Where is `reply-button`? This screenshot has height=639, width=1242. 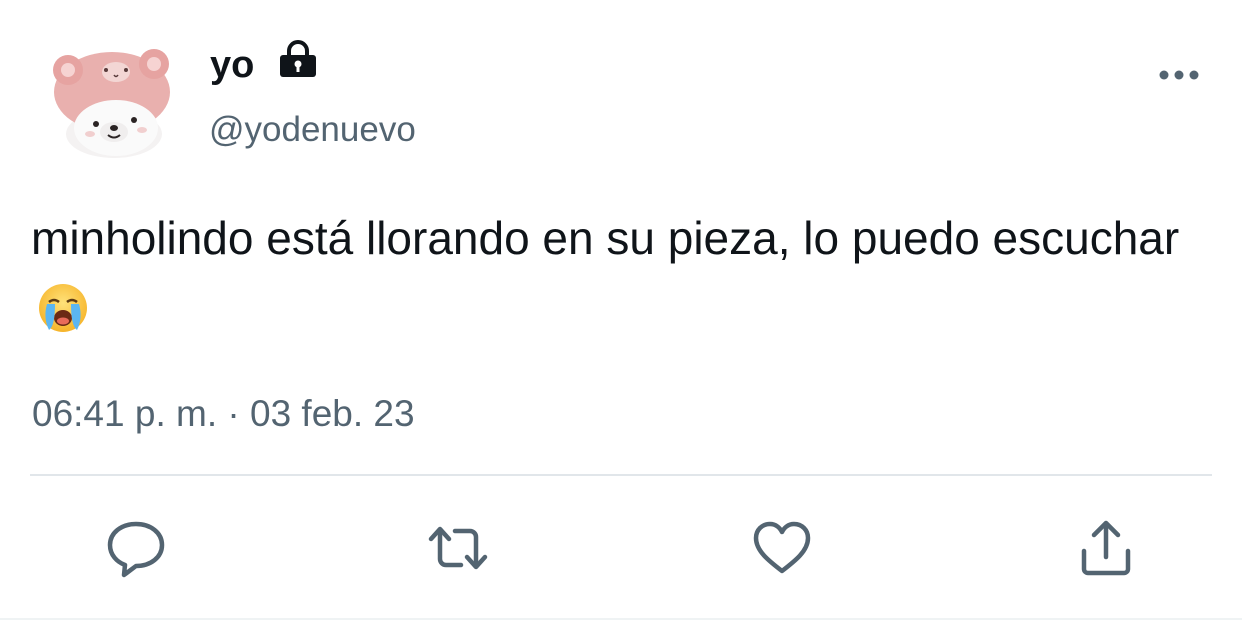 reply-button is located at coordinates (136, 548).